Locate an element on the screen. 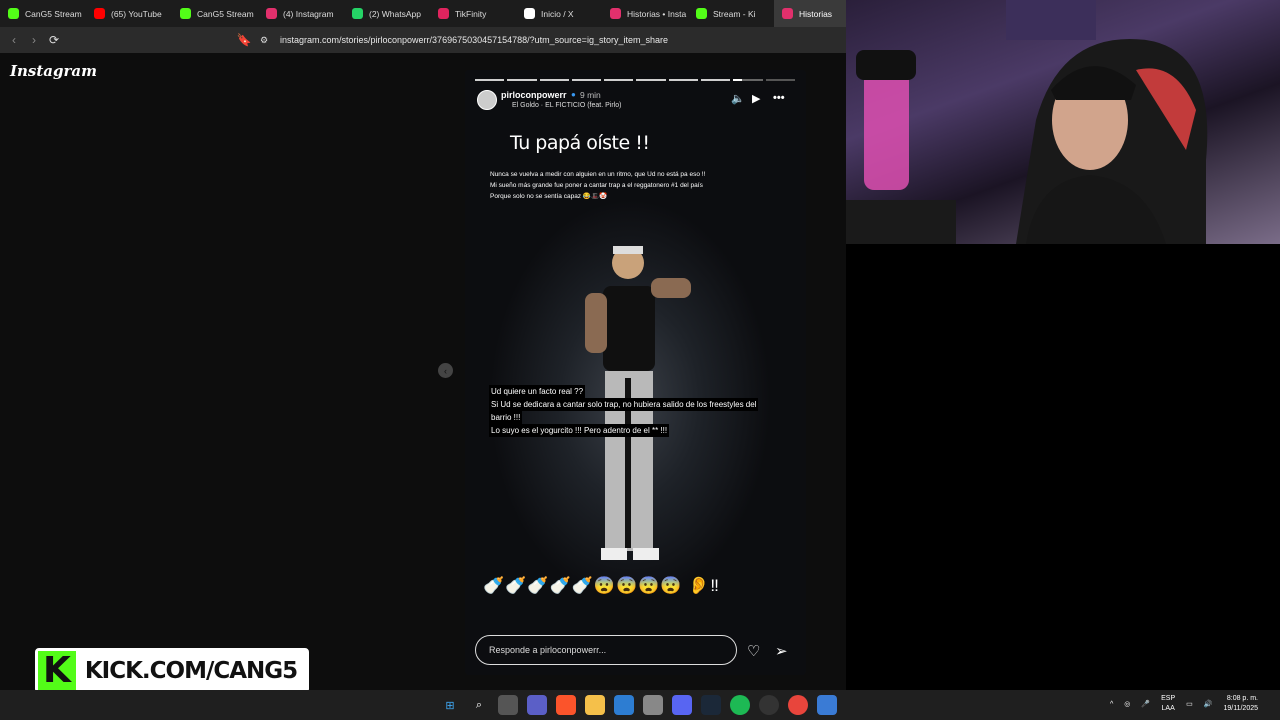 The height and width of the screenshot is (720, 1280). clock-time: 8:08 p. m. is located at coordinates (1242, 698).